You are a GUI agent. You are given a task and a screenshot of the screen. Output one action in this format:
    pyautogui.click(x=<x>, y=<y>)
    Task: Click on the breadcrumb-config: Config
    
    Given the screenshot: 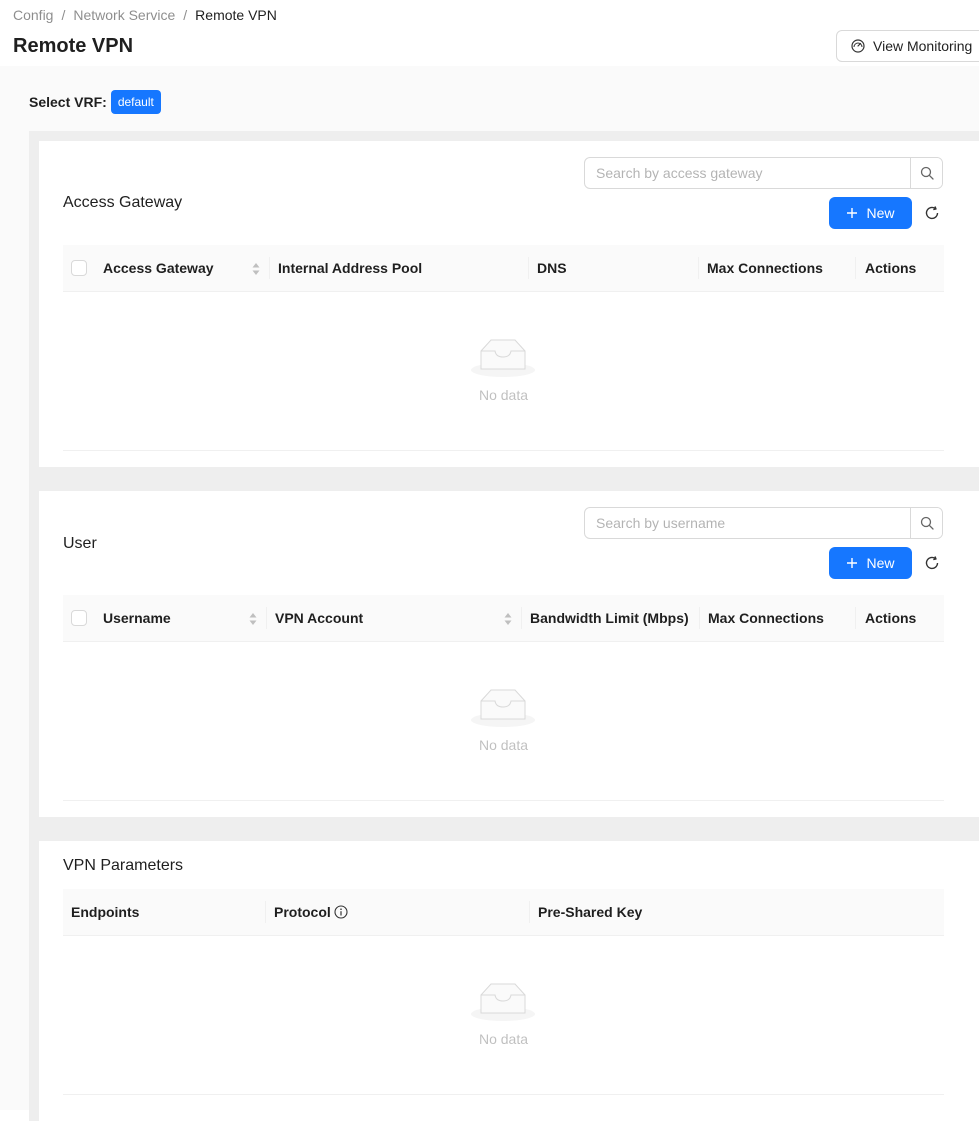 What is the action you would take?
    pyautogui.click(x=33, y=15)
    